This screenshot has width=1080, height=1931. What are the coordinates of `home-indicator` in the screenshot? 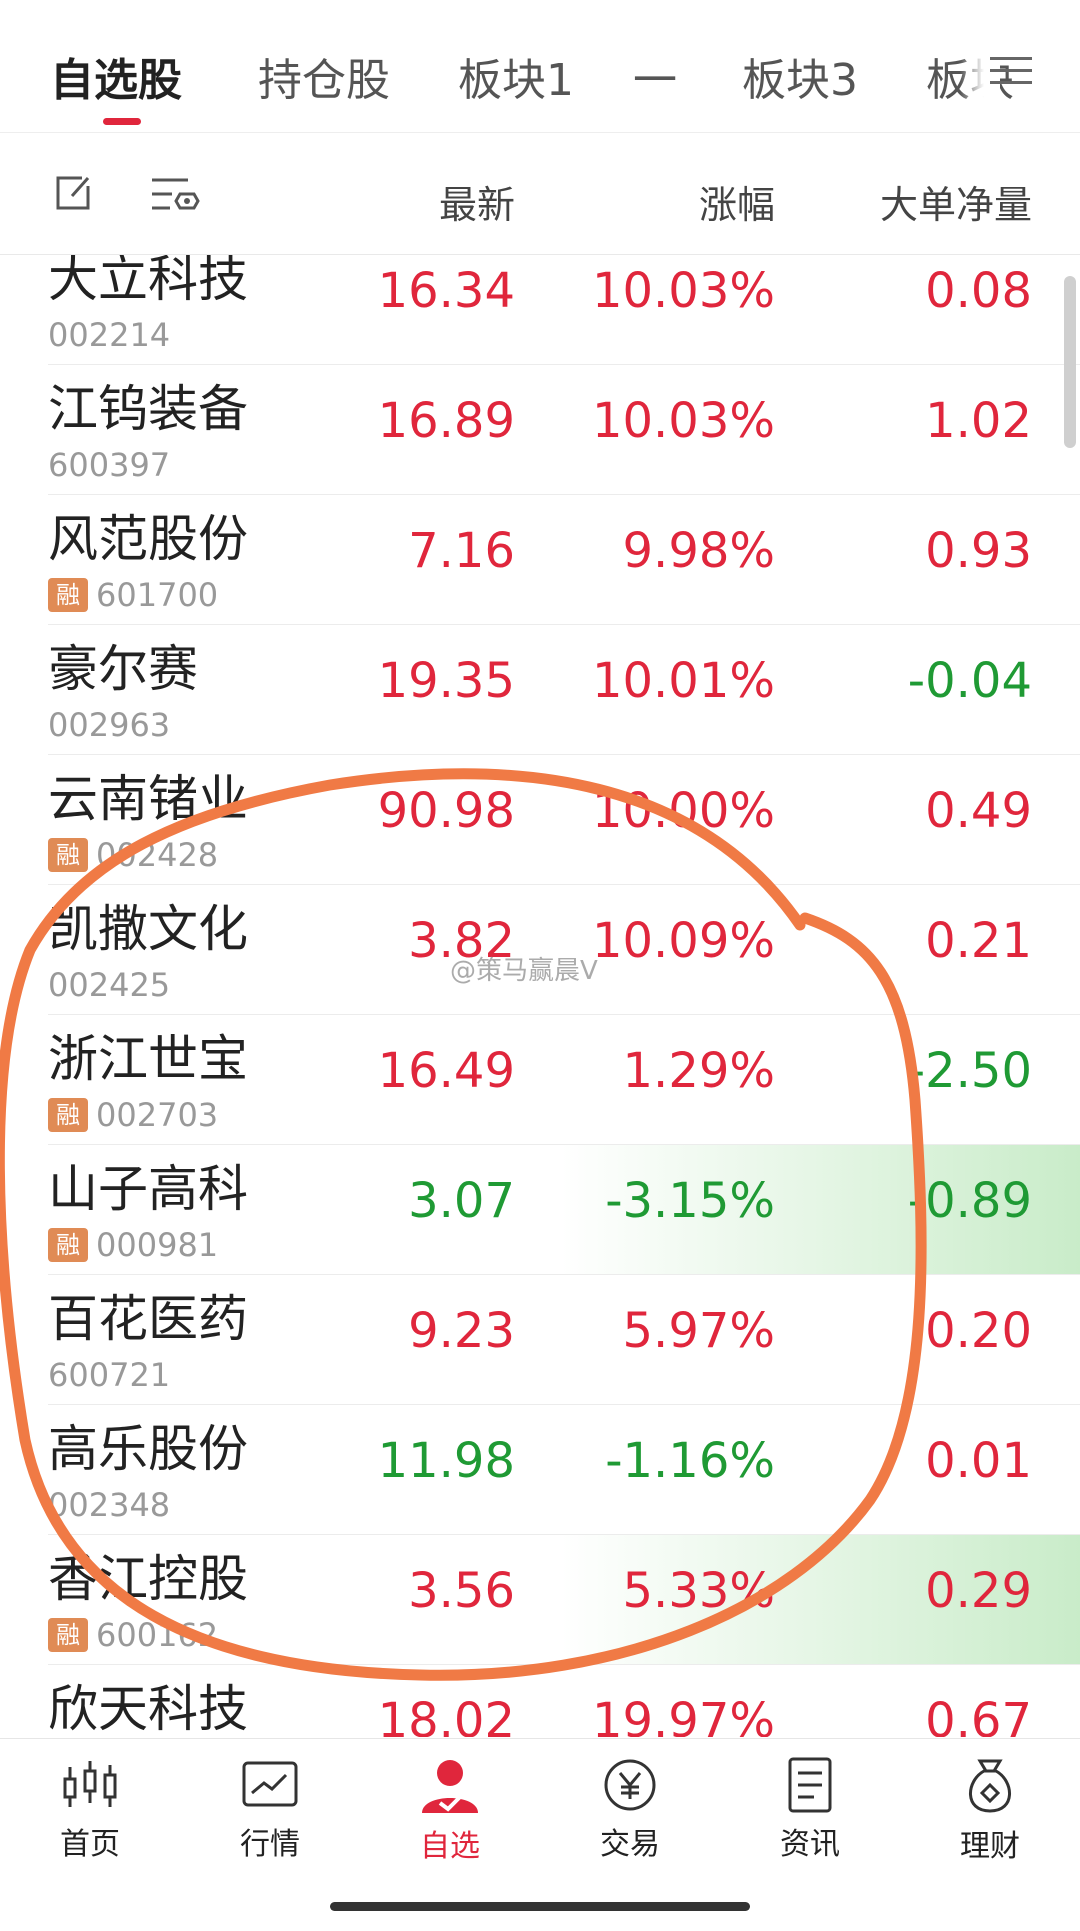 It's located at (540, 1906).